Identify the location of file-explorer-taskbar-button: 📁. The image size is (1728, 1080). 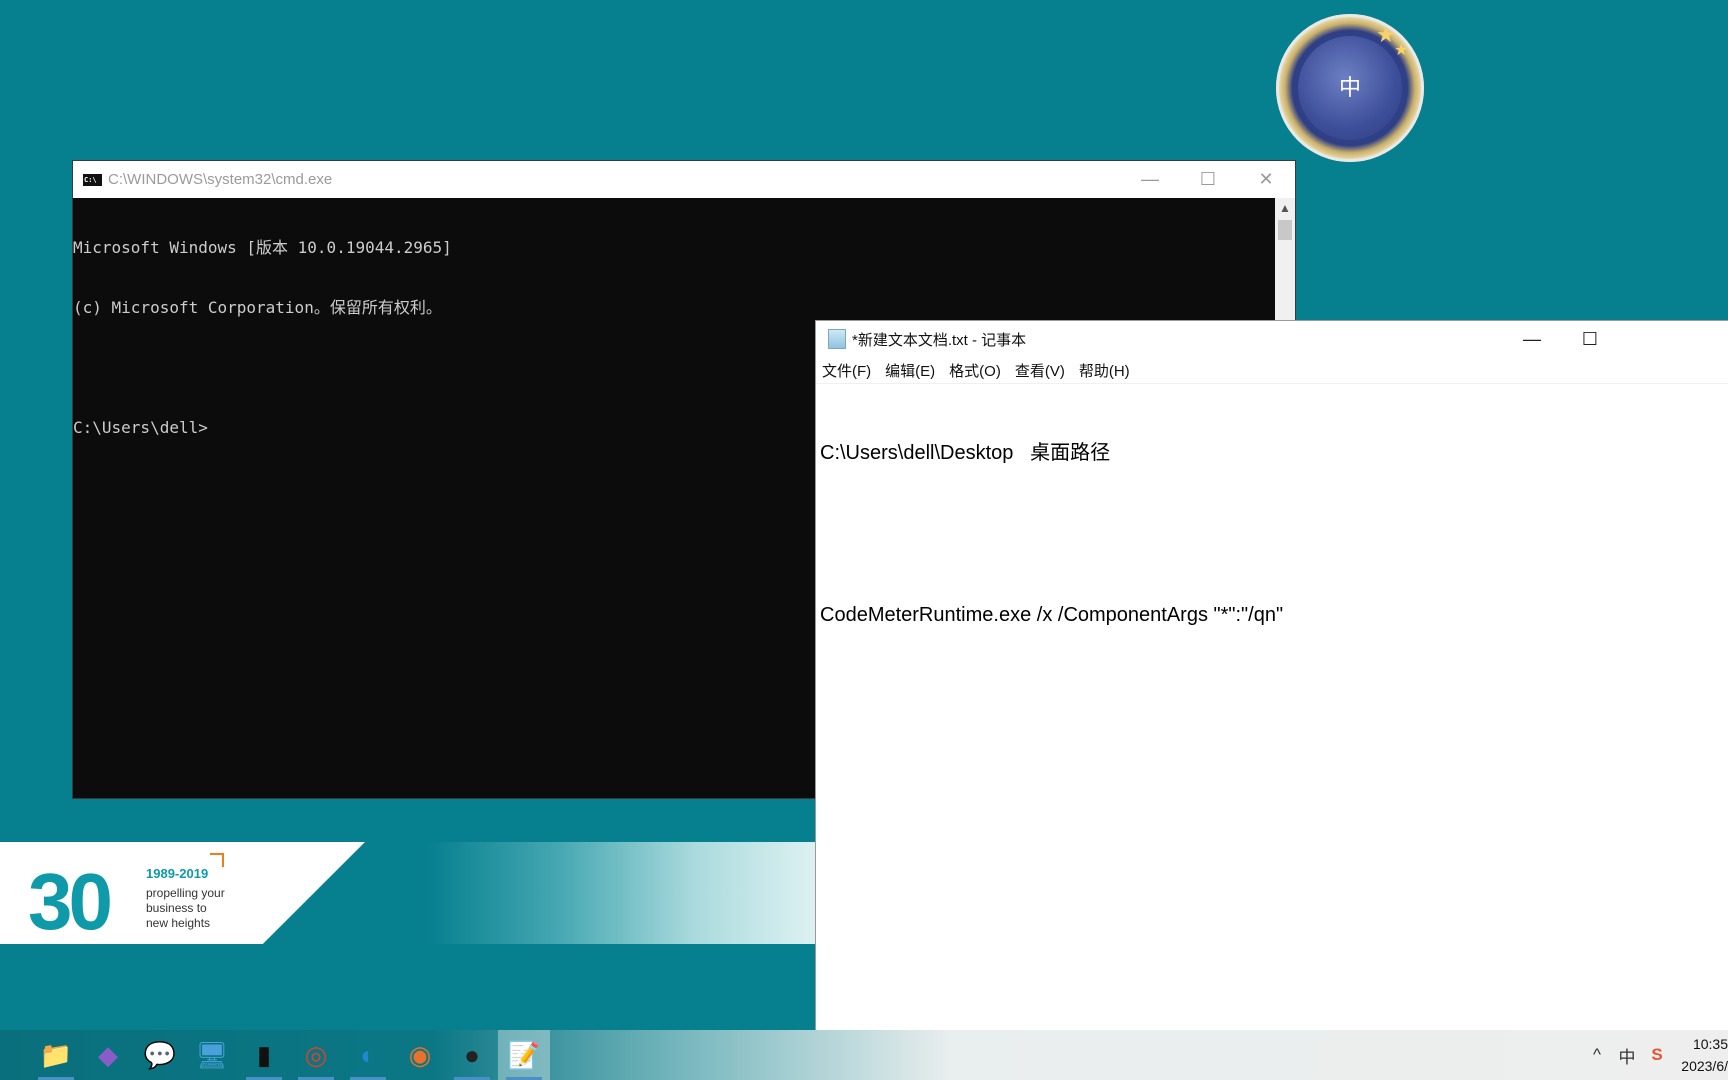
(56, 1055).